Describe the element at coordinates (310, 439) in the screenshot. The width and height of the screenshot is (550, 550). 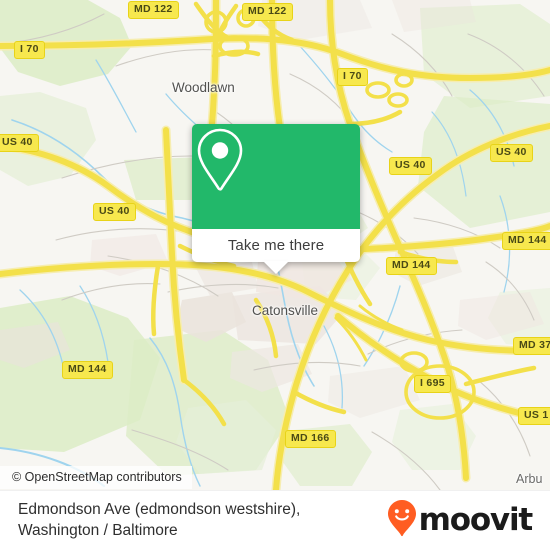
I see `road-shield: MD 166` at that location.